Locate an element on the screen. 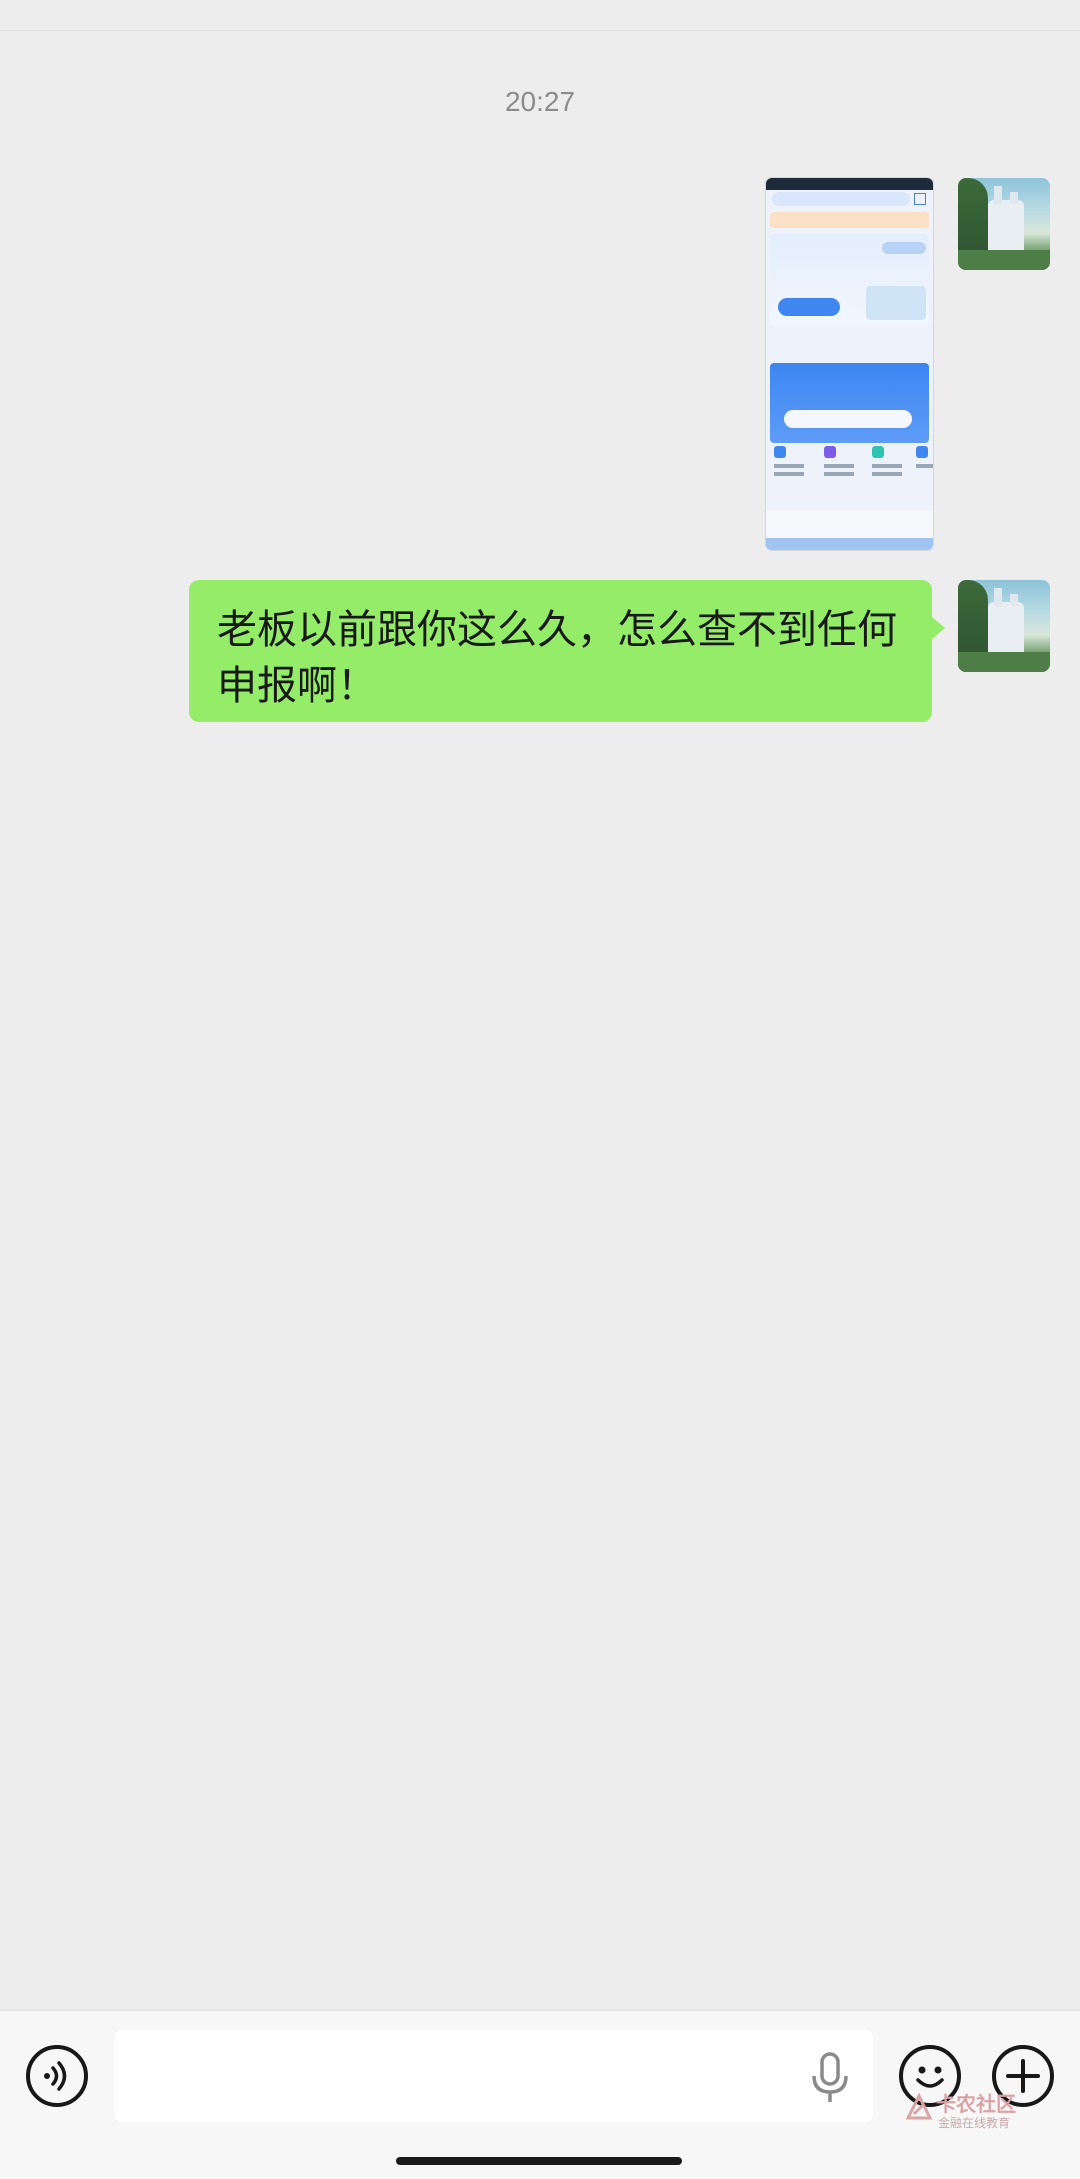  message-bubble: 老板以前跟你这么久，怎么查不到任何申报啊！ is located at coordinates (560, 651).